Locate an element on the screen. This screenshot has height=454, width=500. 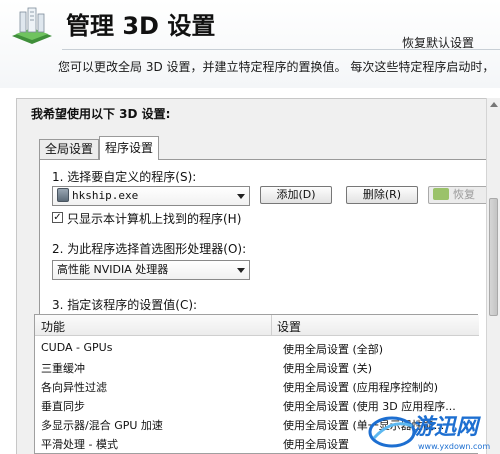
table-row: 三重缓冲 使用全局设置 (关) is located at coordinates (257, 367).